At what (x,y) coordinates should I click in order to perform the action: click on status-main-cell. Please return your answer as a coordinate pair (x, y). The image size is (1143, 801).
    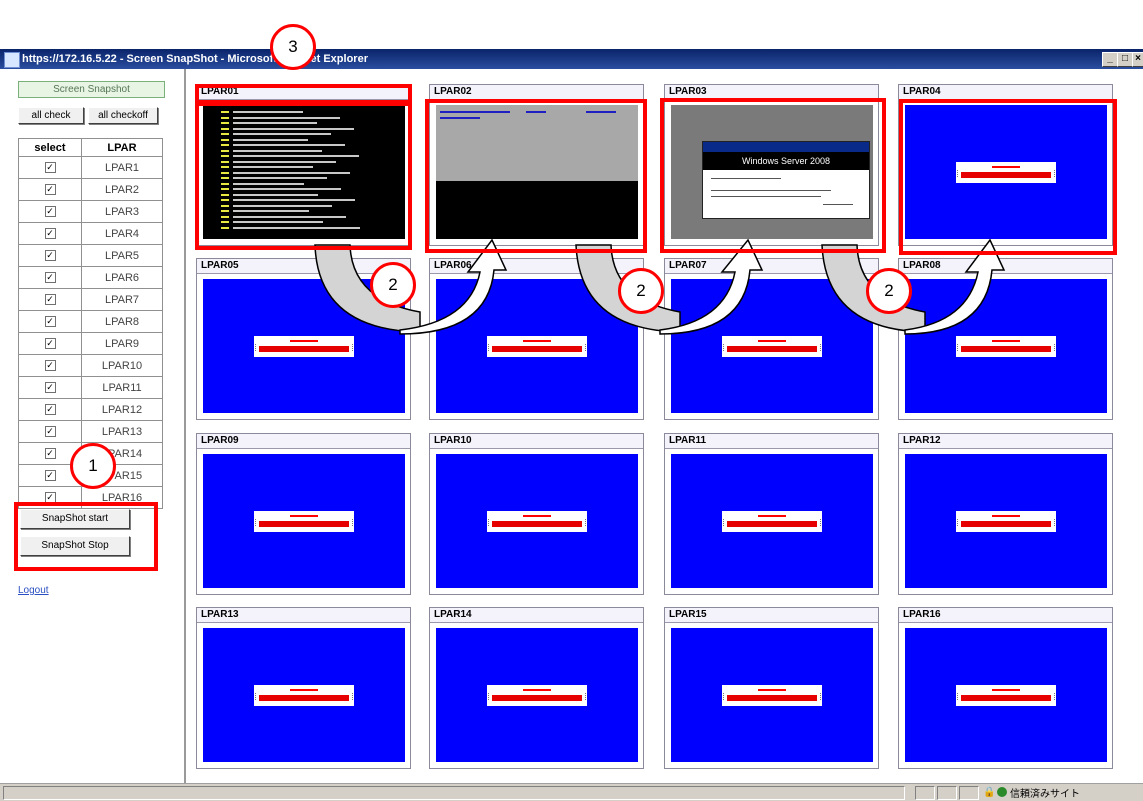
    Looking at the image, I should click on (454, 793).